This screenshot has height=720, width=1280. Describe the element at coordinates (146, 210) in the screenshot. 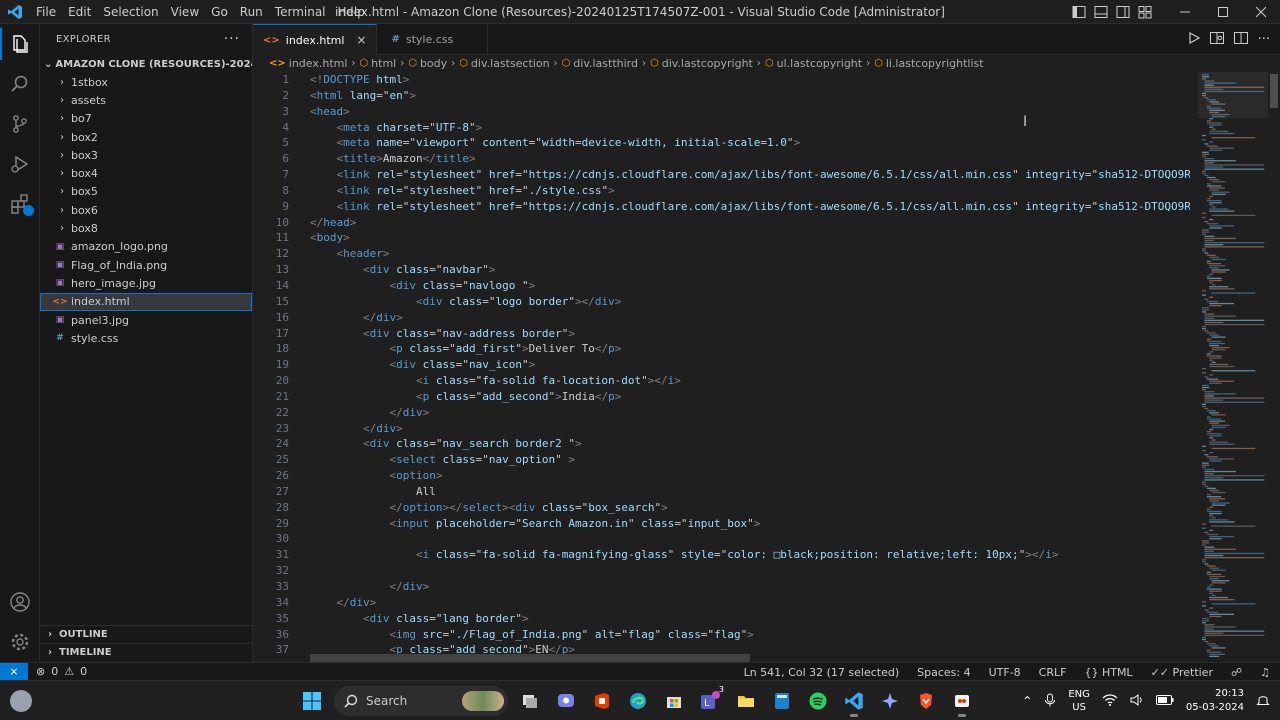

I see `tree-folder-box6: › box6` at that location.